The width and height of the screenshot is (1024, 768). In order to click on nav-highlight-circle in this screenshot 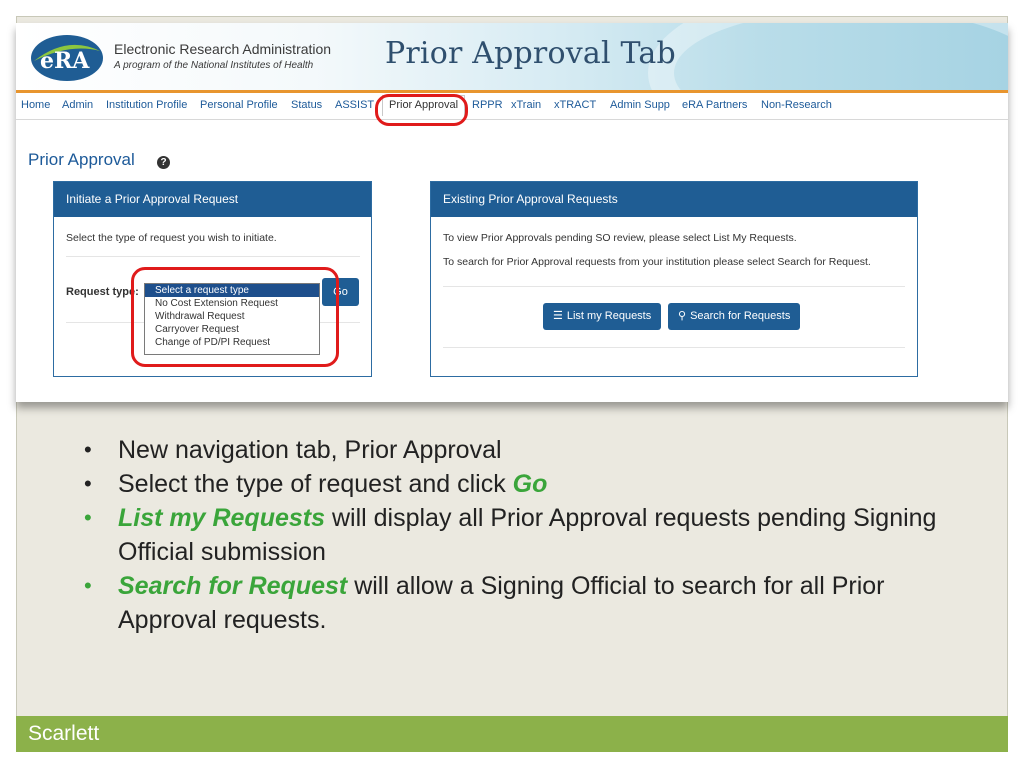, I will do `click(421, 110)`.